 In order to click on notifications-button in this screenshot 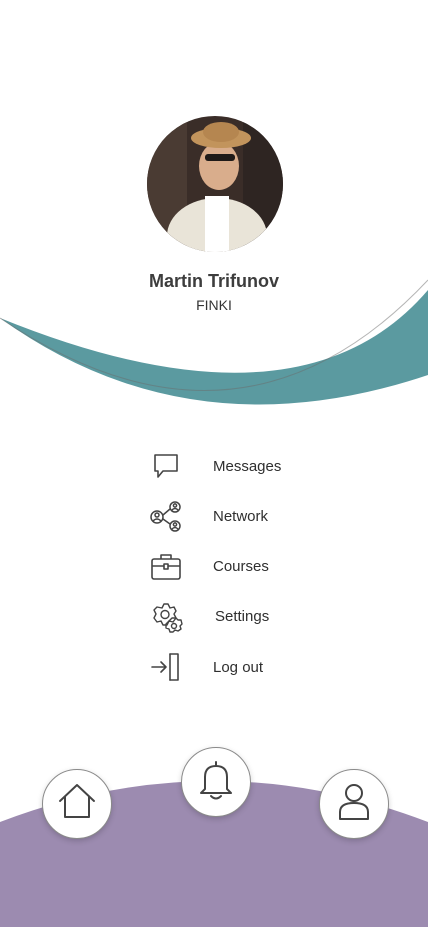, I will do `click(216, 782)`.